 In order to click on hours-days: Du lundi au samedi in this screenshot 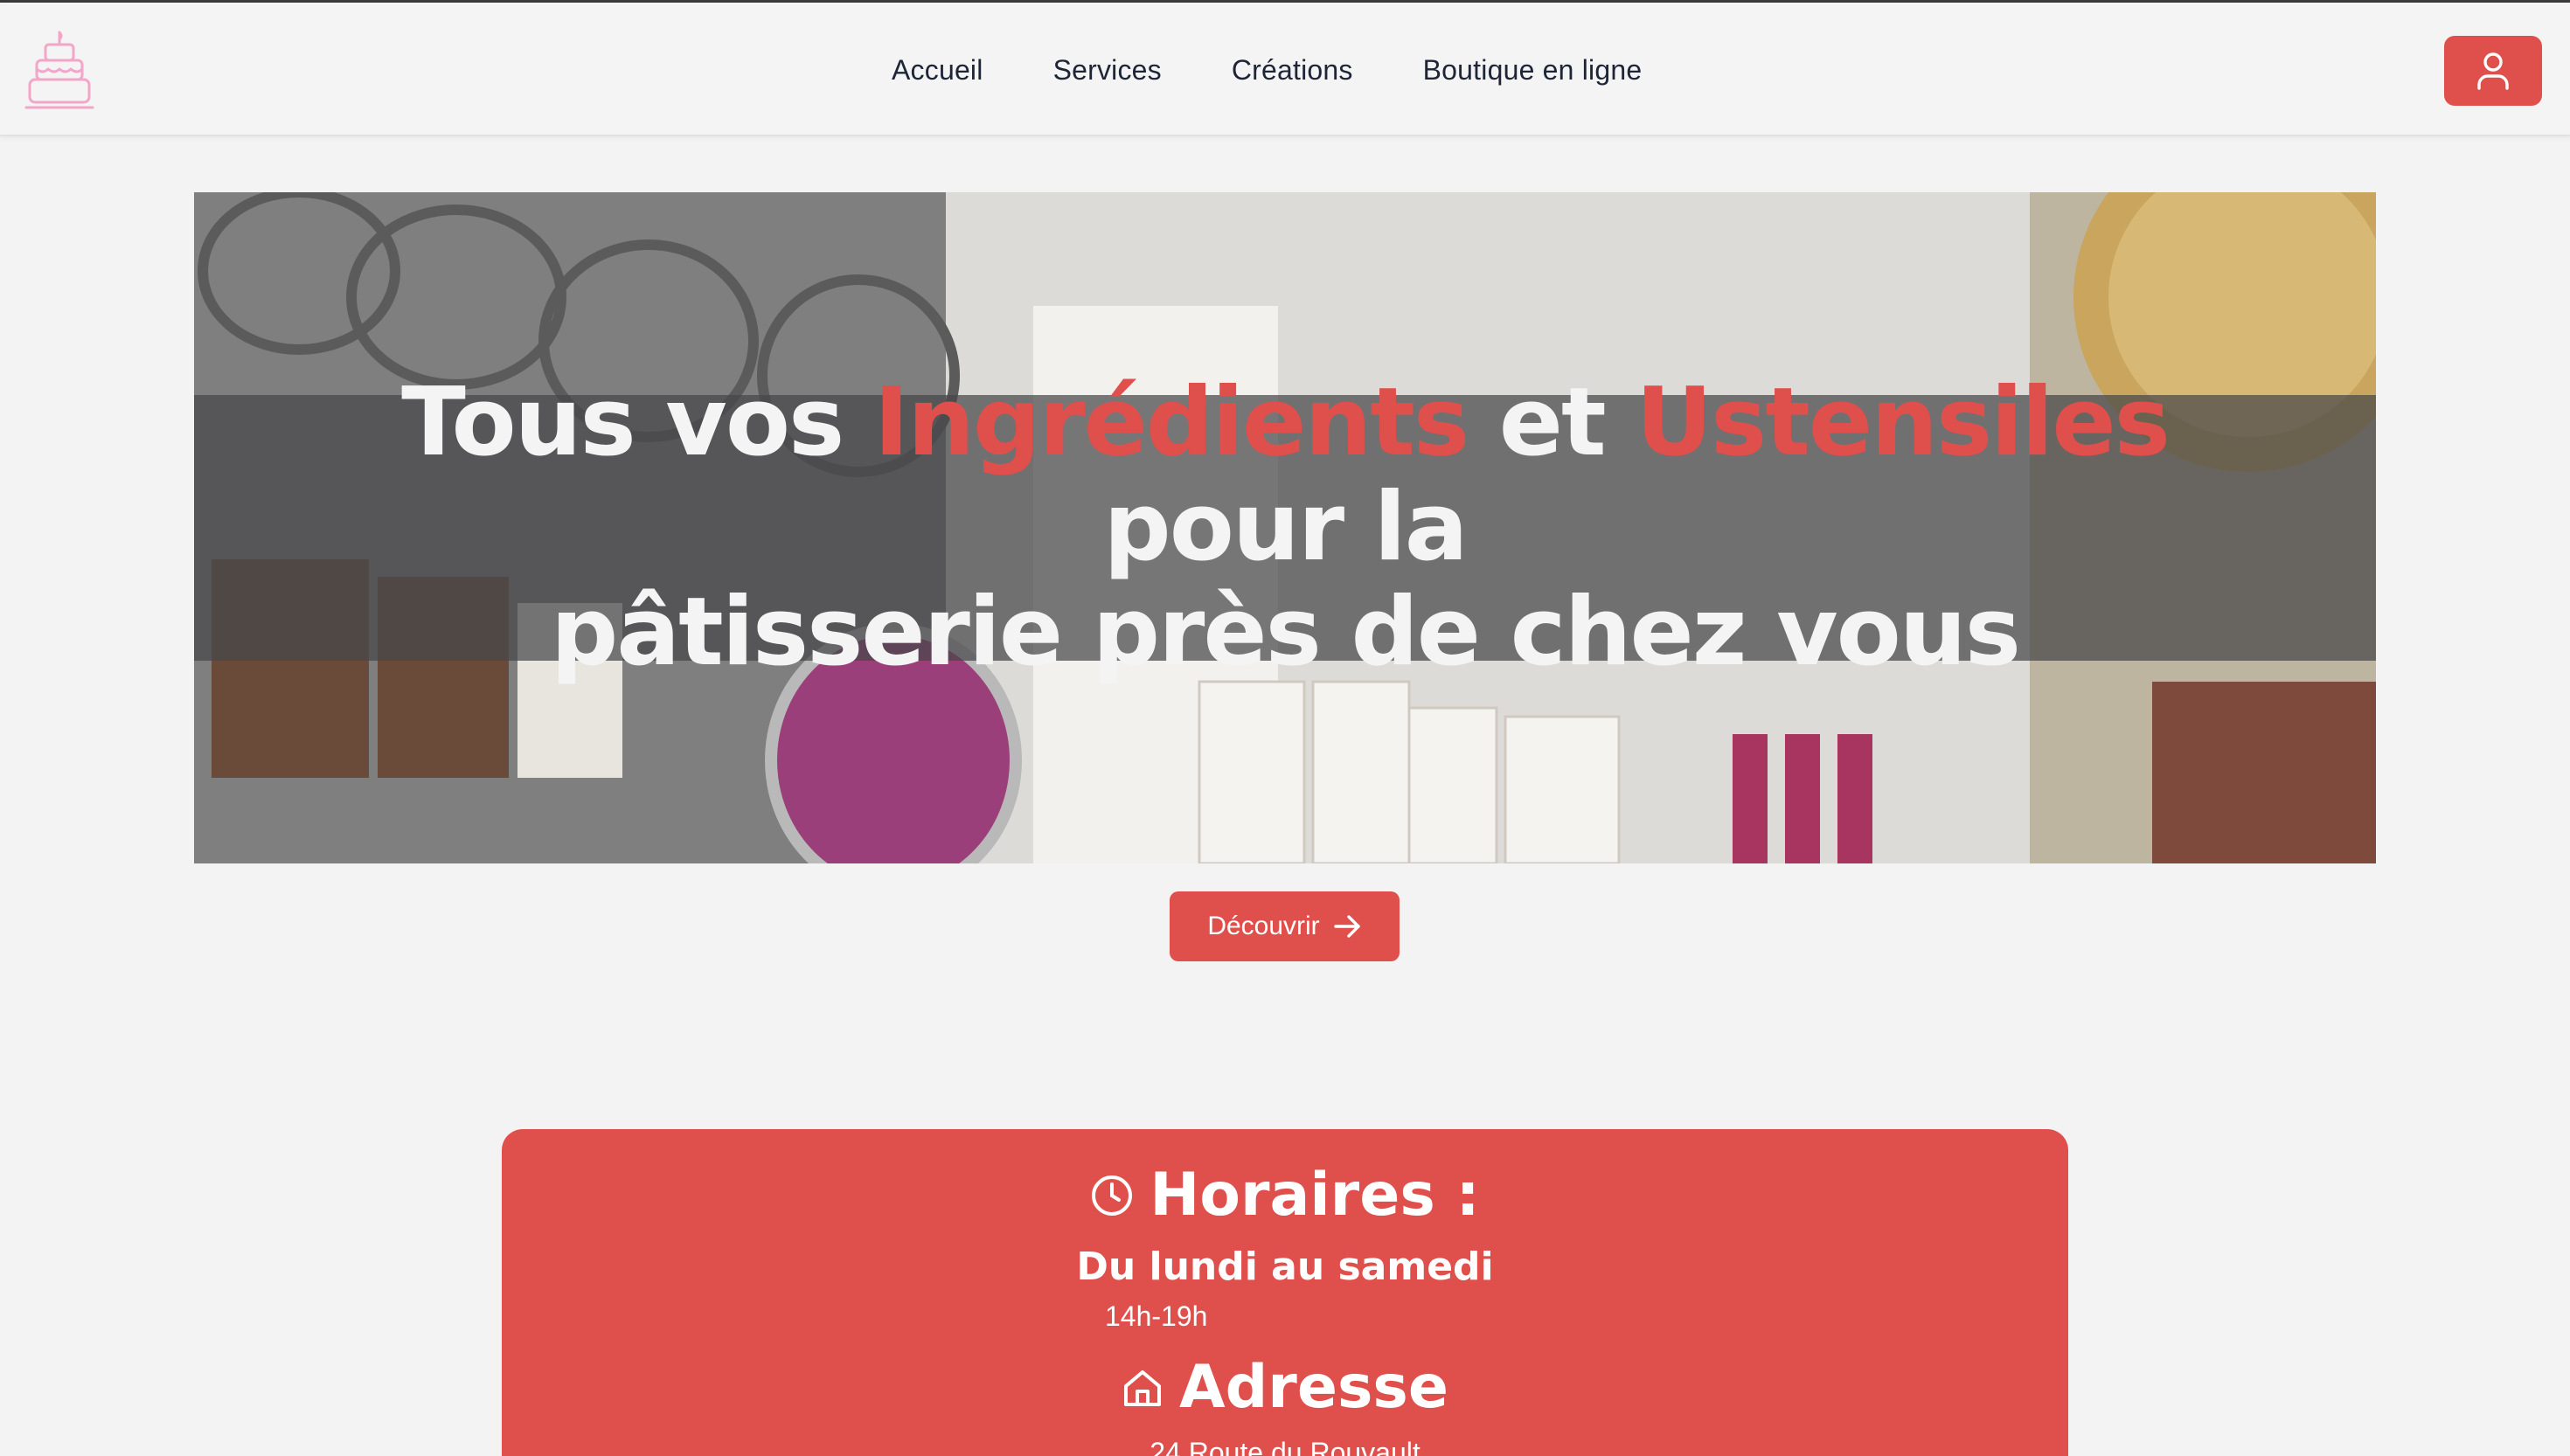, I will do `click(1285, 1267)`.